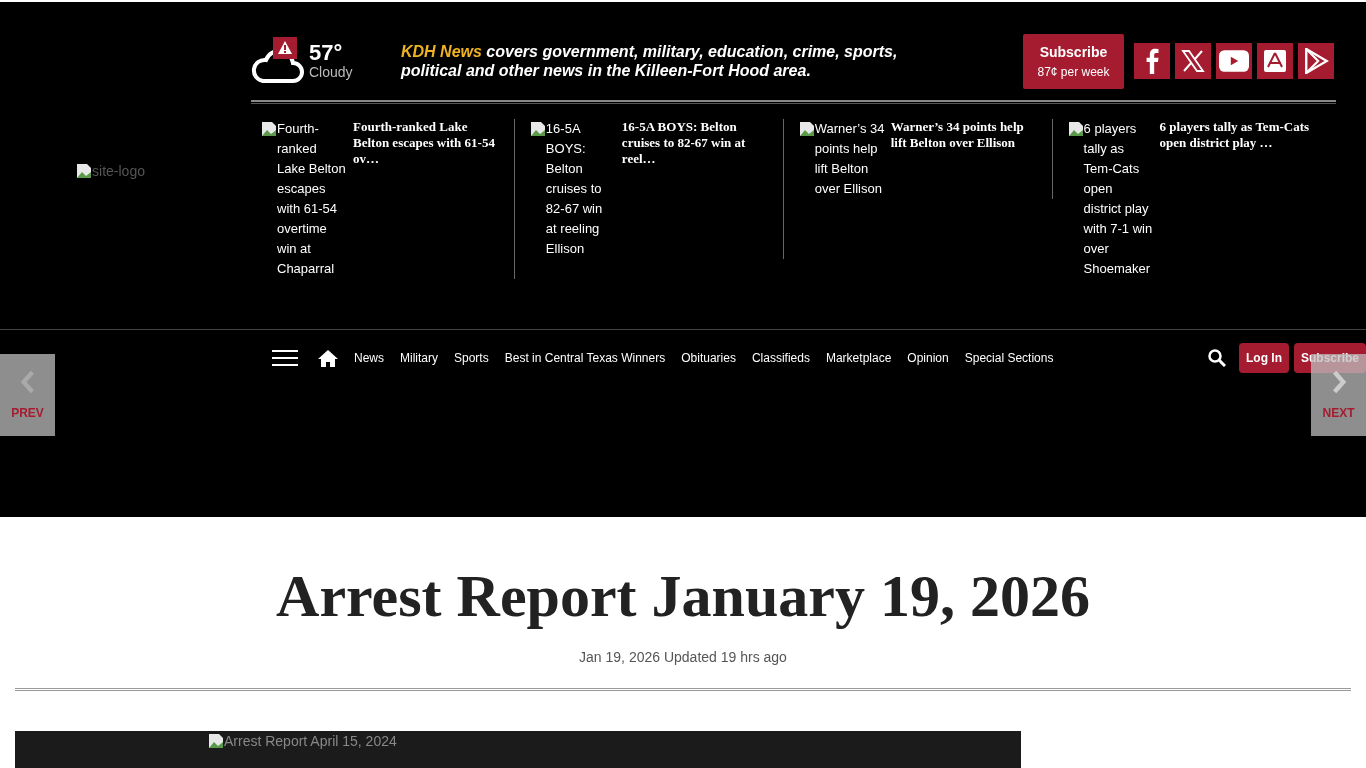  I want to click on home-icon, so click(328, 357).